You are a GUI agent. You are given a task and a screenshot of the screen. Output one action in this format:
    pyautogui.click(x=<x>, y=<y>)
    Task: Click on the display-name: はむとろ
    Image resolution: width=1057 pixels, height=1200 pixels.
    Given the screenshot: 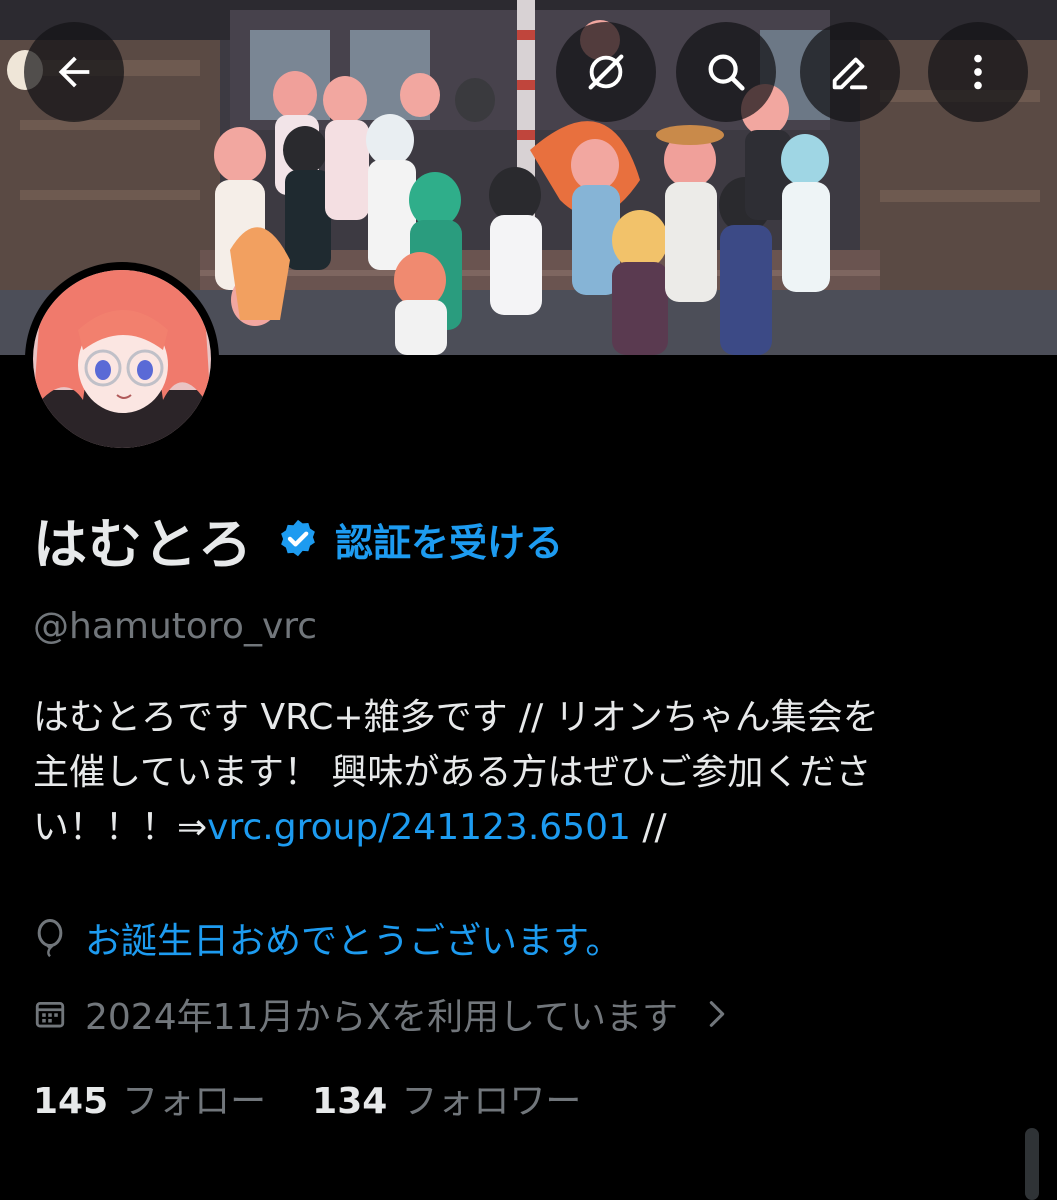 What is the action you would take?
    pyautogui.click(x=143, y=544)
    